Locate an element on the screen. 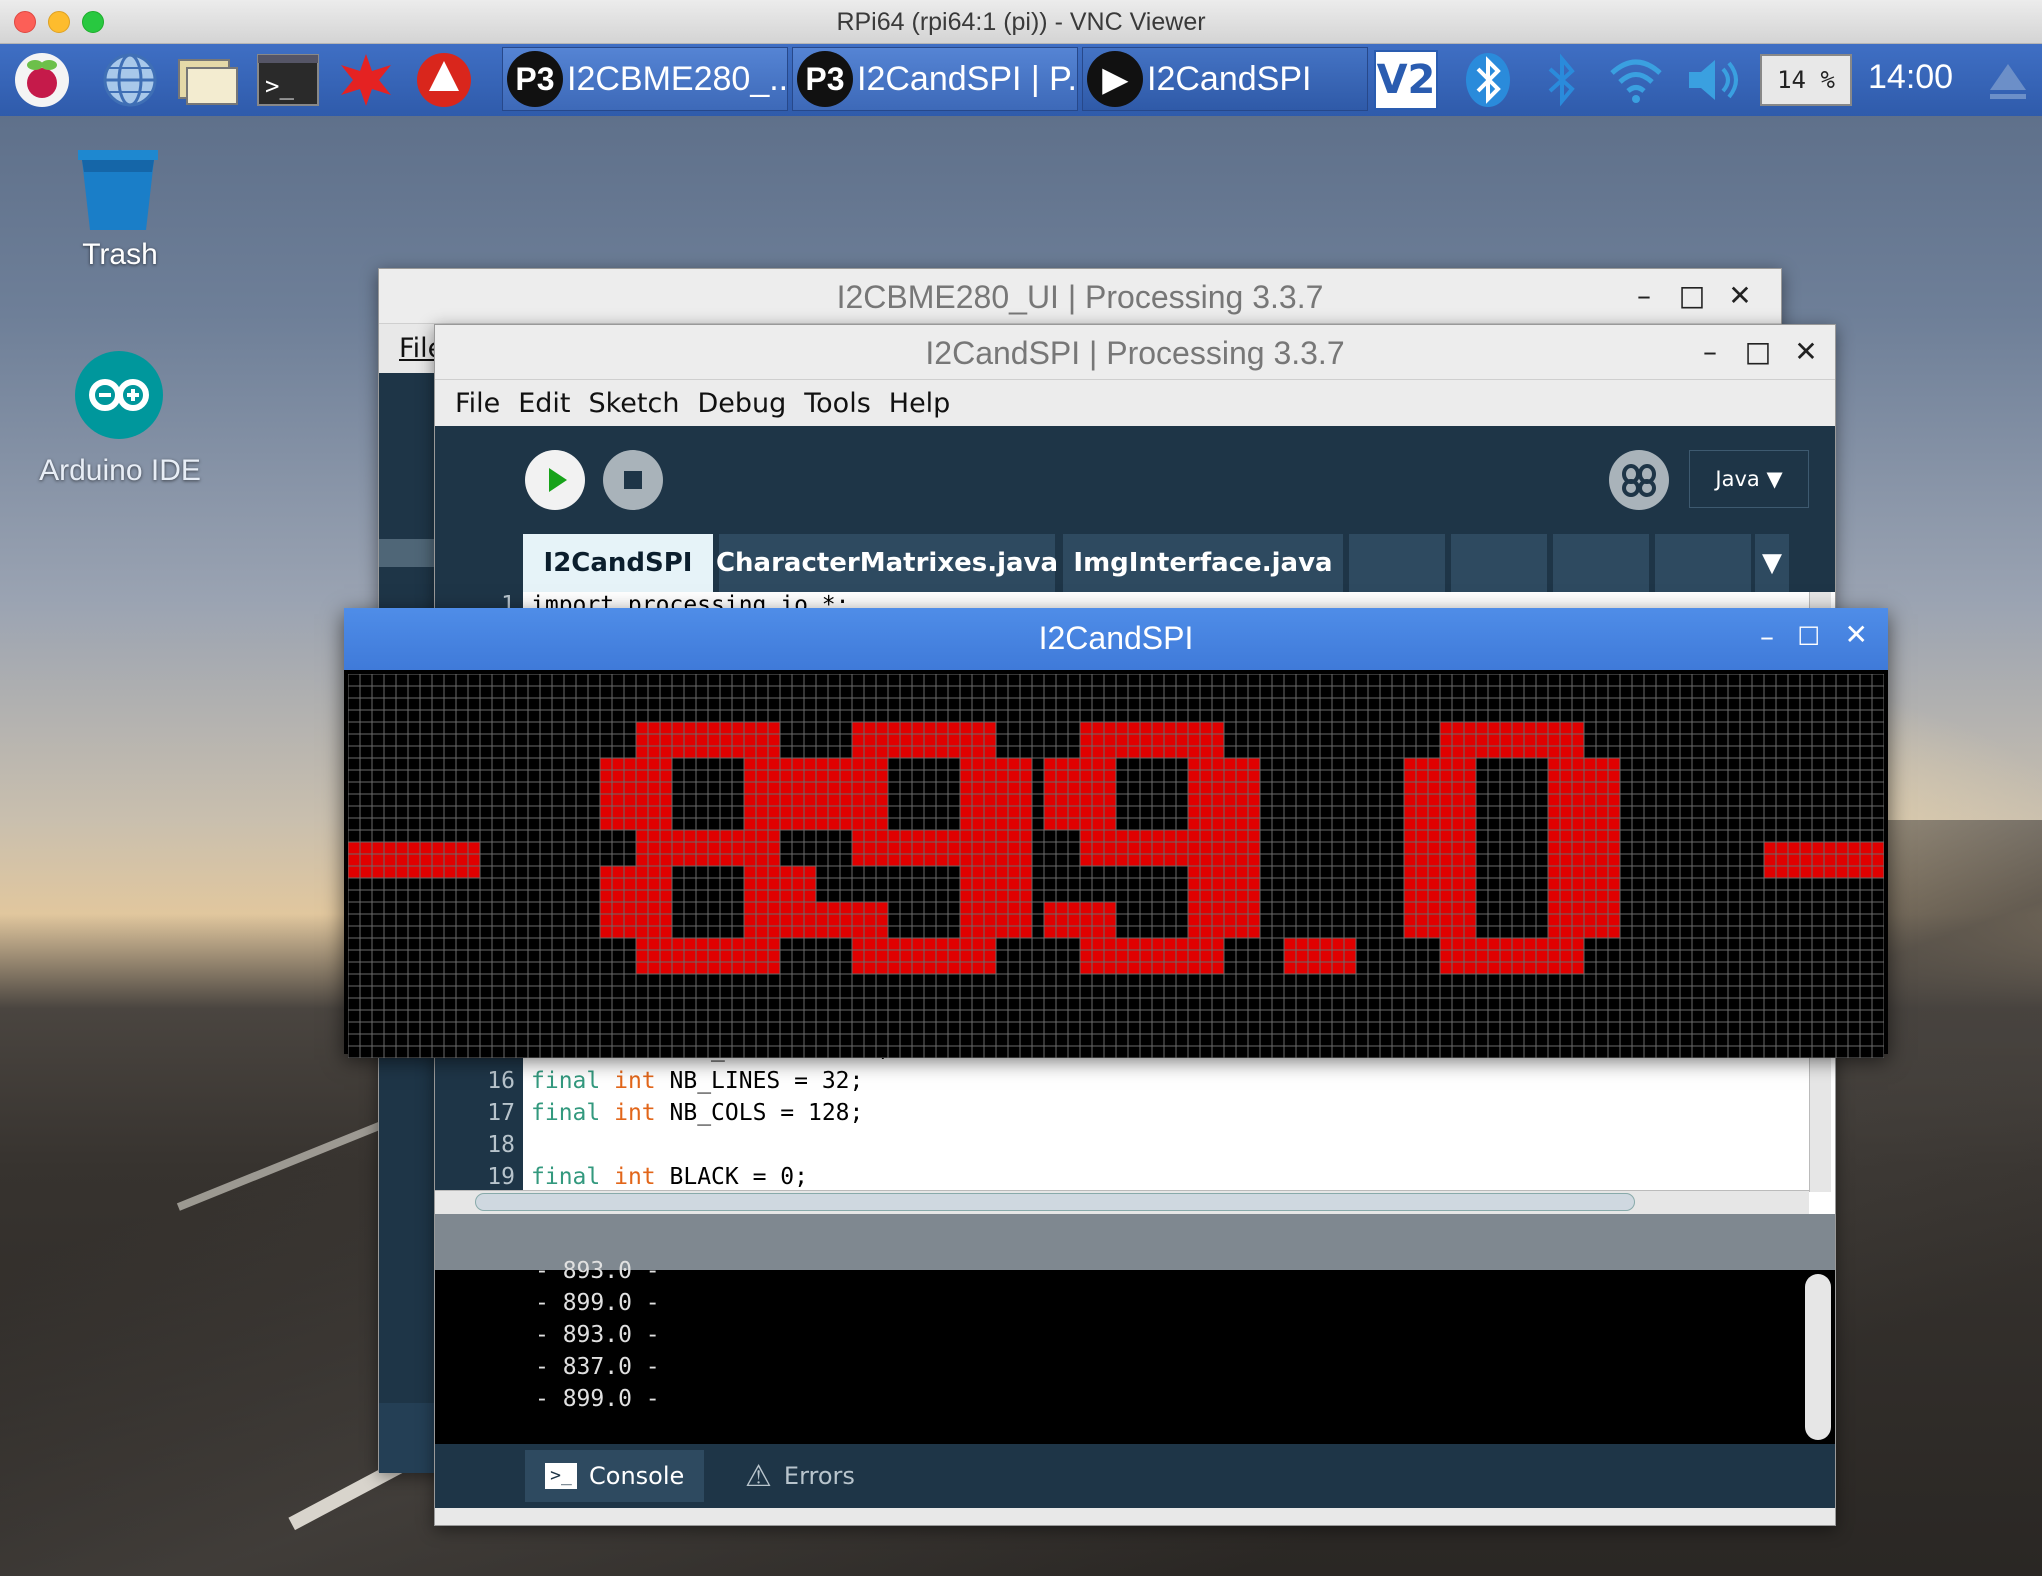 The image size is (2042, 1576). ide-title-bar: I2CandSPI | Processing 3.3.7 – □ ✕ is located at coordinates (1135, 352).